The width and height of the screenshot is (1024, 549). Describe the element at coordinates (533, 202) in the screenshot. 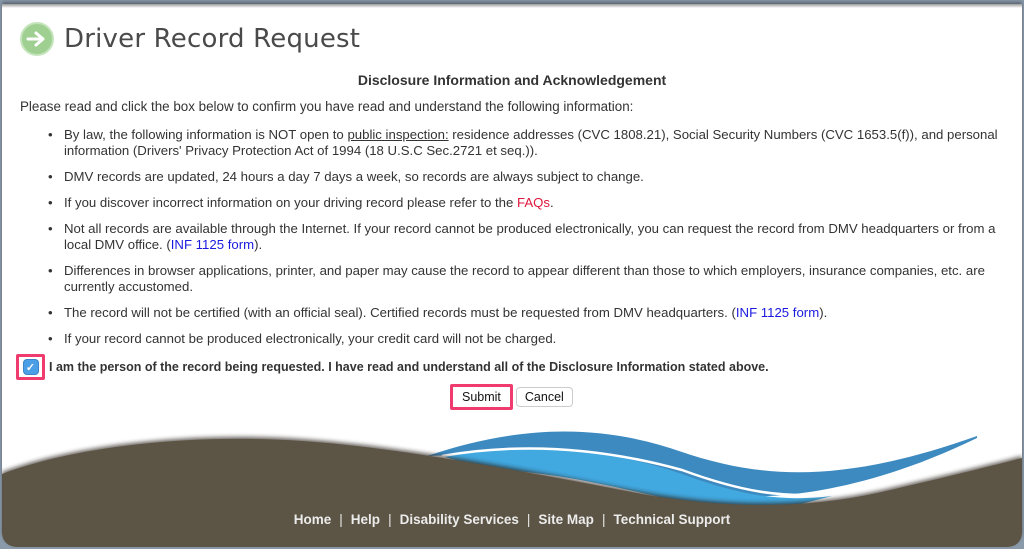

I see `faqs-link: FAQs` at that location.